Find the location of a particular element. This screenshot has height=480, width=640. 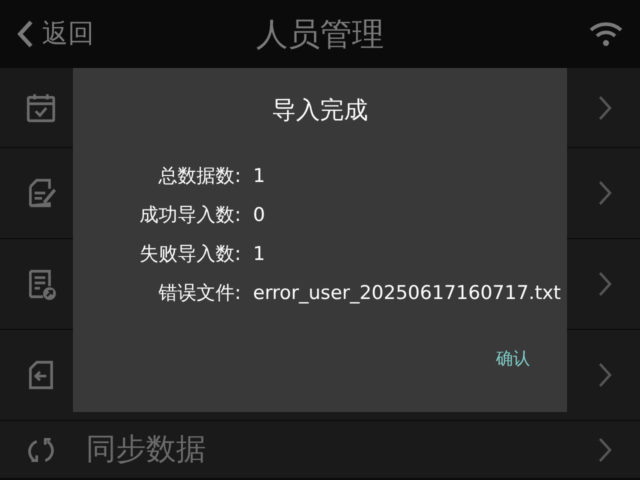

back-label: 返回 is located at coordinates (68, 34).